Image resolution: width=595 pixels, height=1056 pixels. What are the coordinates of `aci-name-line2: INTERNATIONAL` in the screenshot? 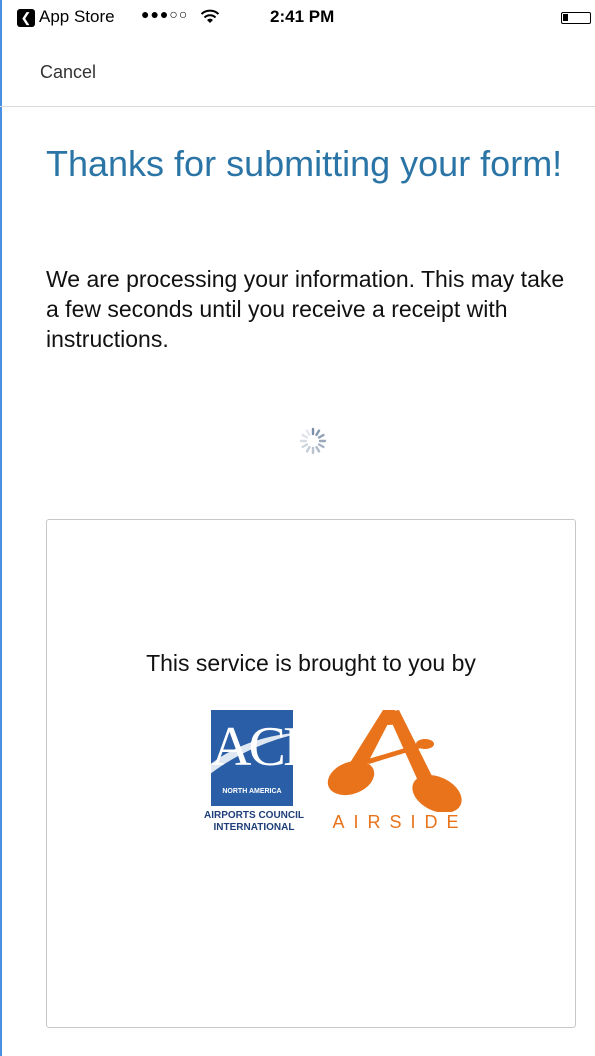 It's located at (254, 827).